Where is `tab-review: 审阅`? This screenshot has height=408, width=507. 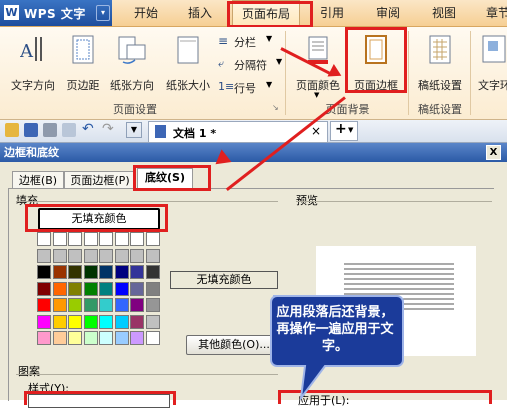 tab-review: 审阅 is located at coordinates (388, 13).